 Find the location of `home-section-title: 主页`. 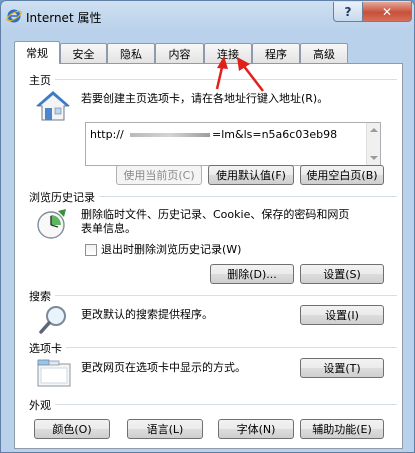

home-section-title: 主页 is located at coordinates (42, 80).